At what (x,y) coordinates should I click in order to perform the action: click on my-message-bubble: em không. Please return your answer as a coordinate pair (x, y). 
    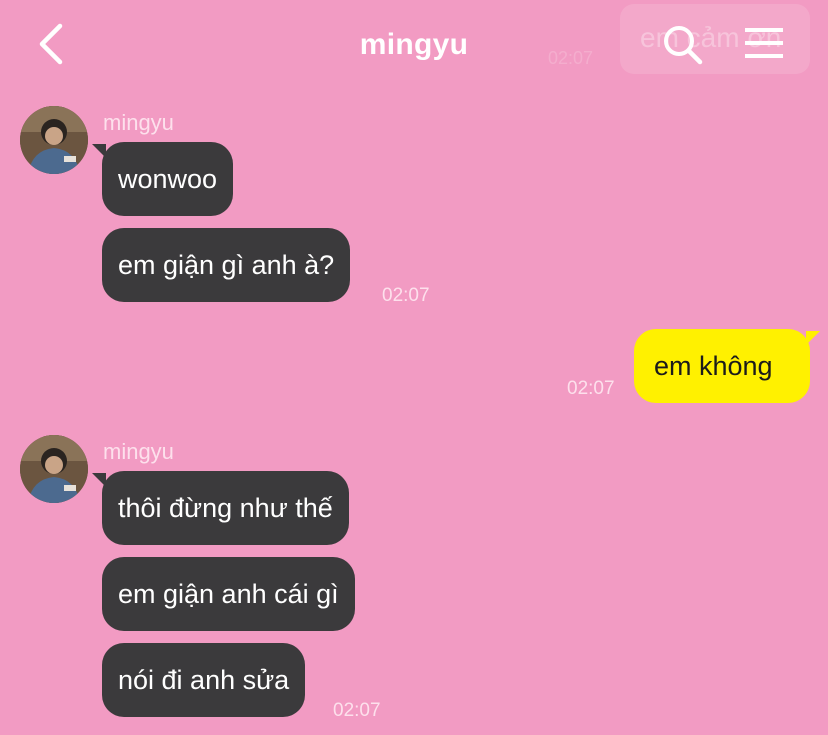
    Looking at the image, I should click on (727, 366).